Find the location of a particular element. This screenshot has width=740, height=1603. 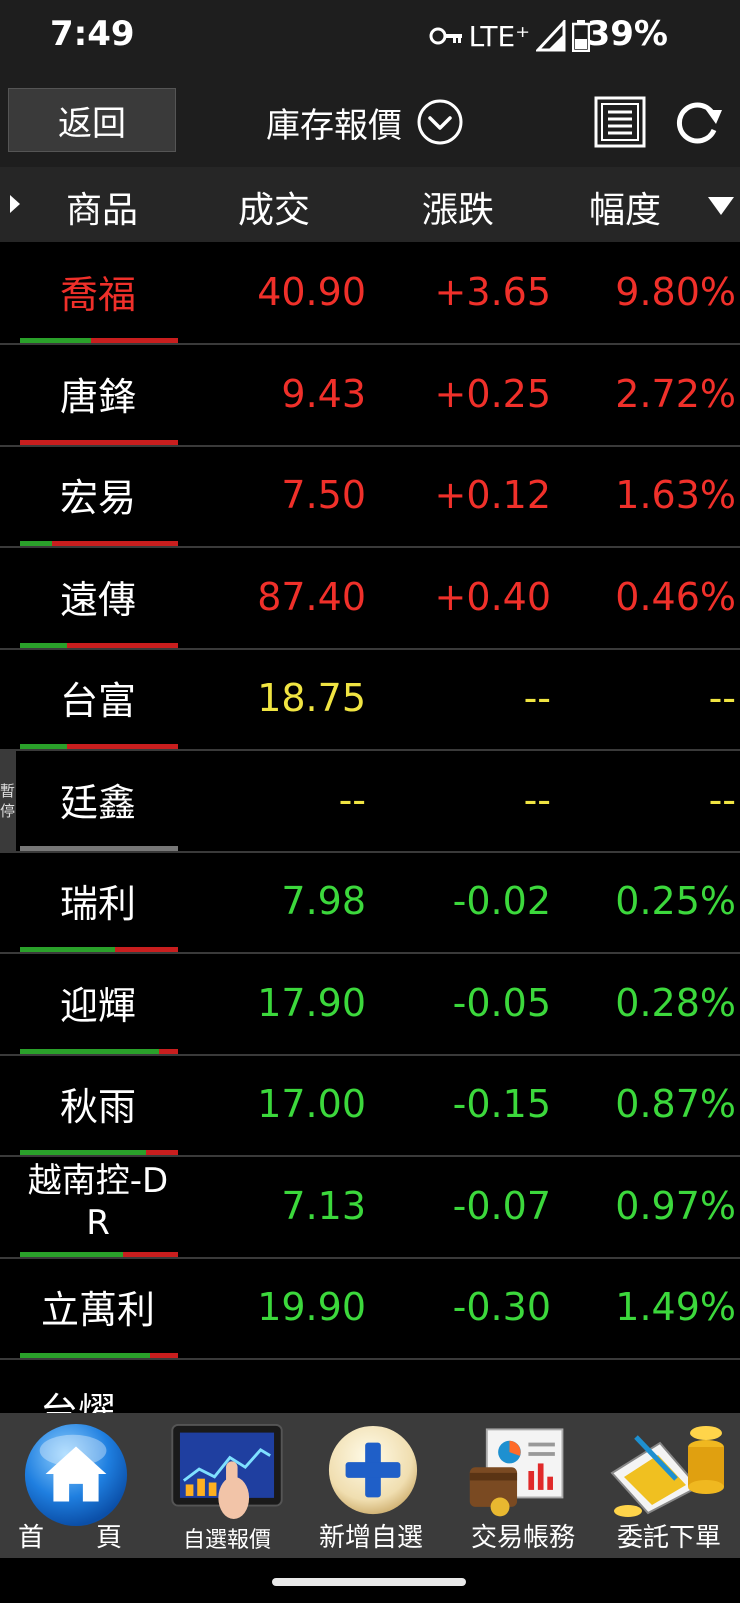

column-price: 成交 is located at coordinates (274, 207).